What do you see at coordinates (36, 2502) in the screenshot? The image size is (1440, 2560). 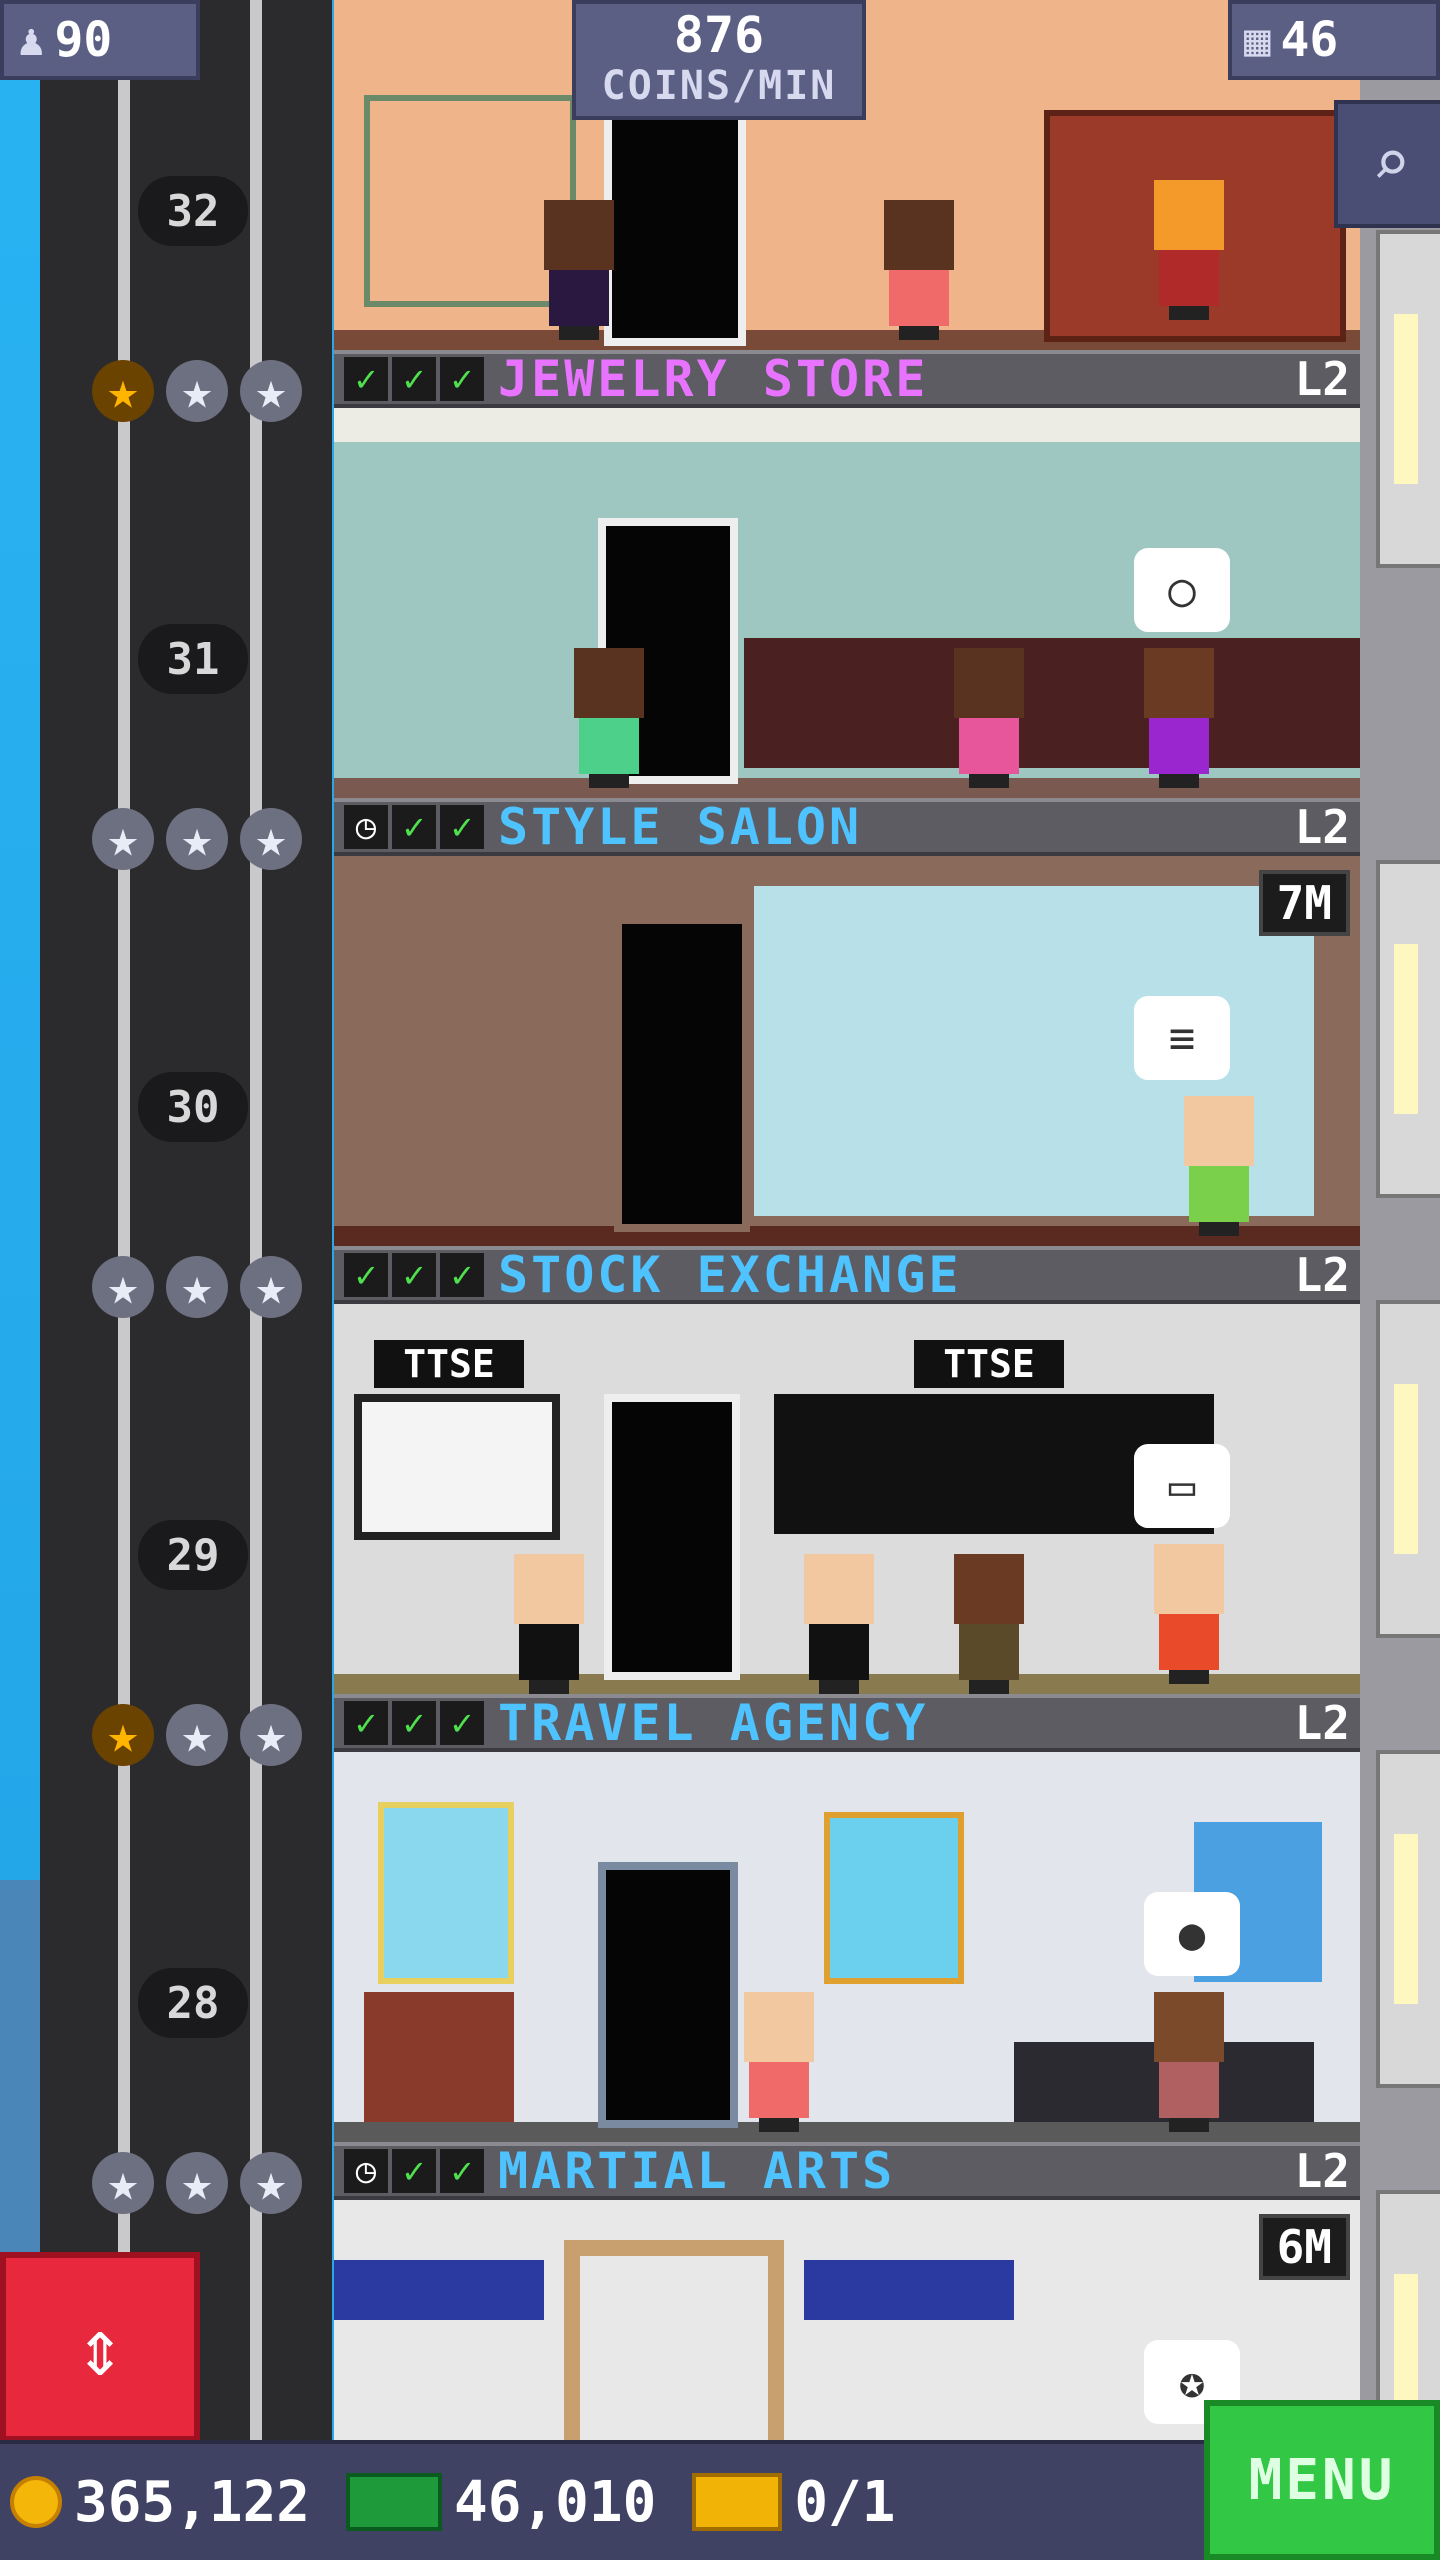 I see `coin-icon` at bounding box center [36, 2502].